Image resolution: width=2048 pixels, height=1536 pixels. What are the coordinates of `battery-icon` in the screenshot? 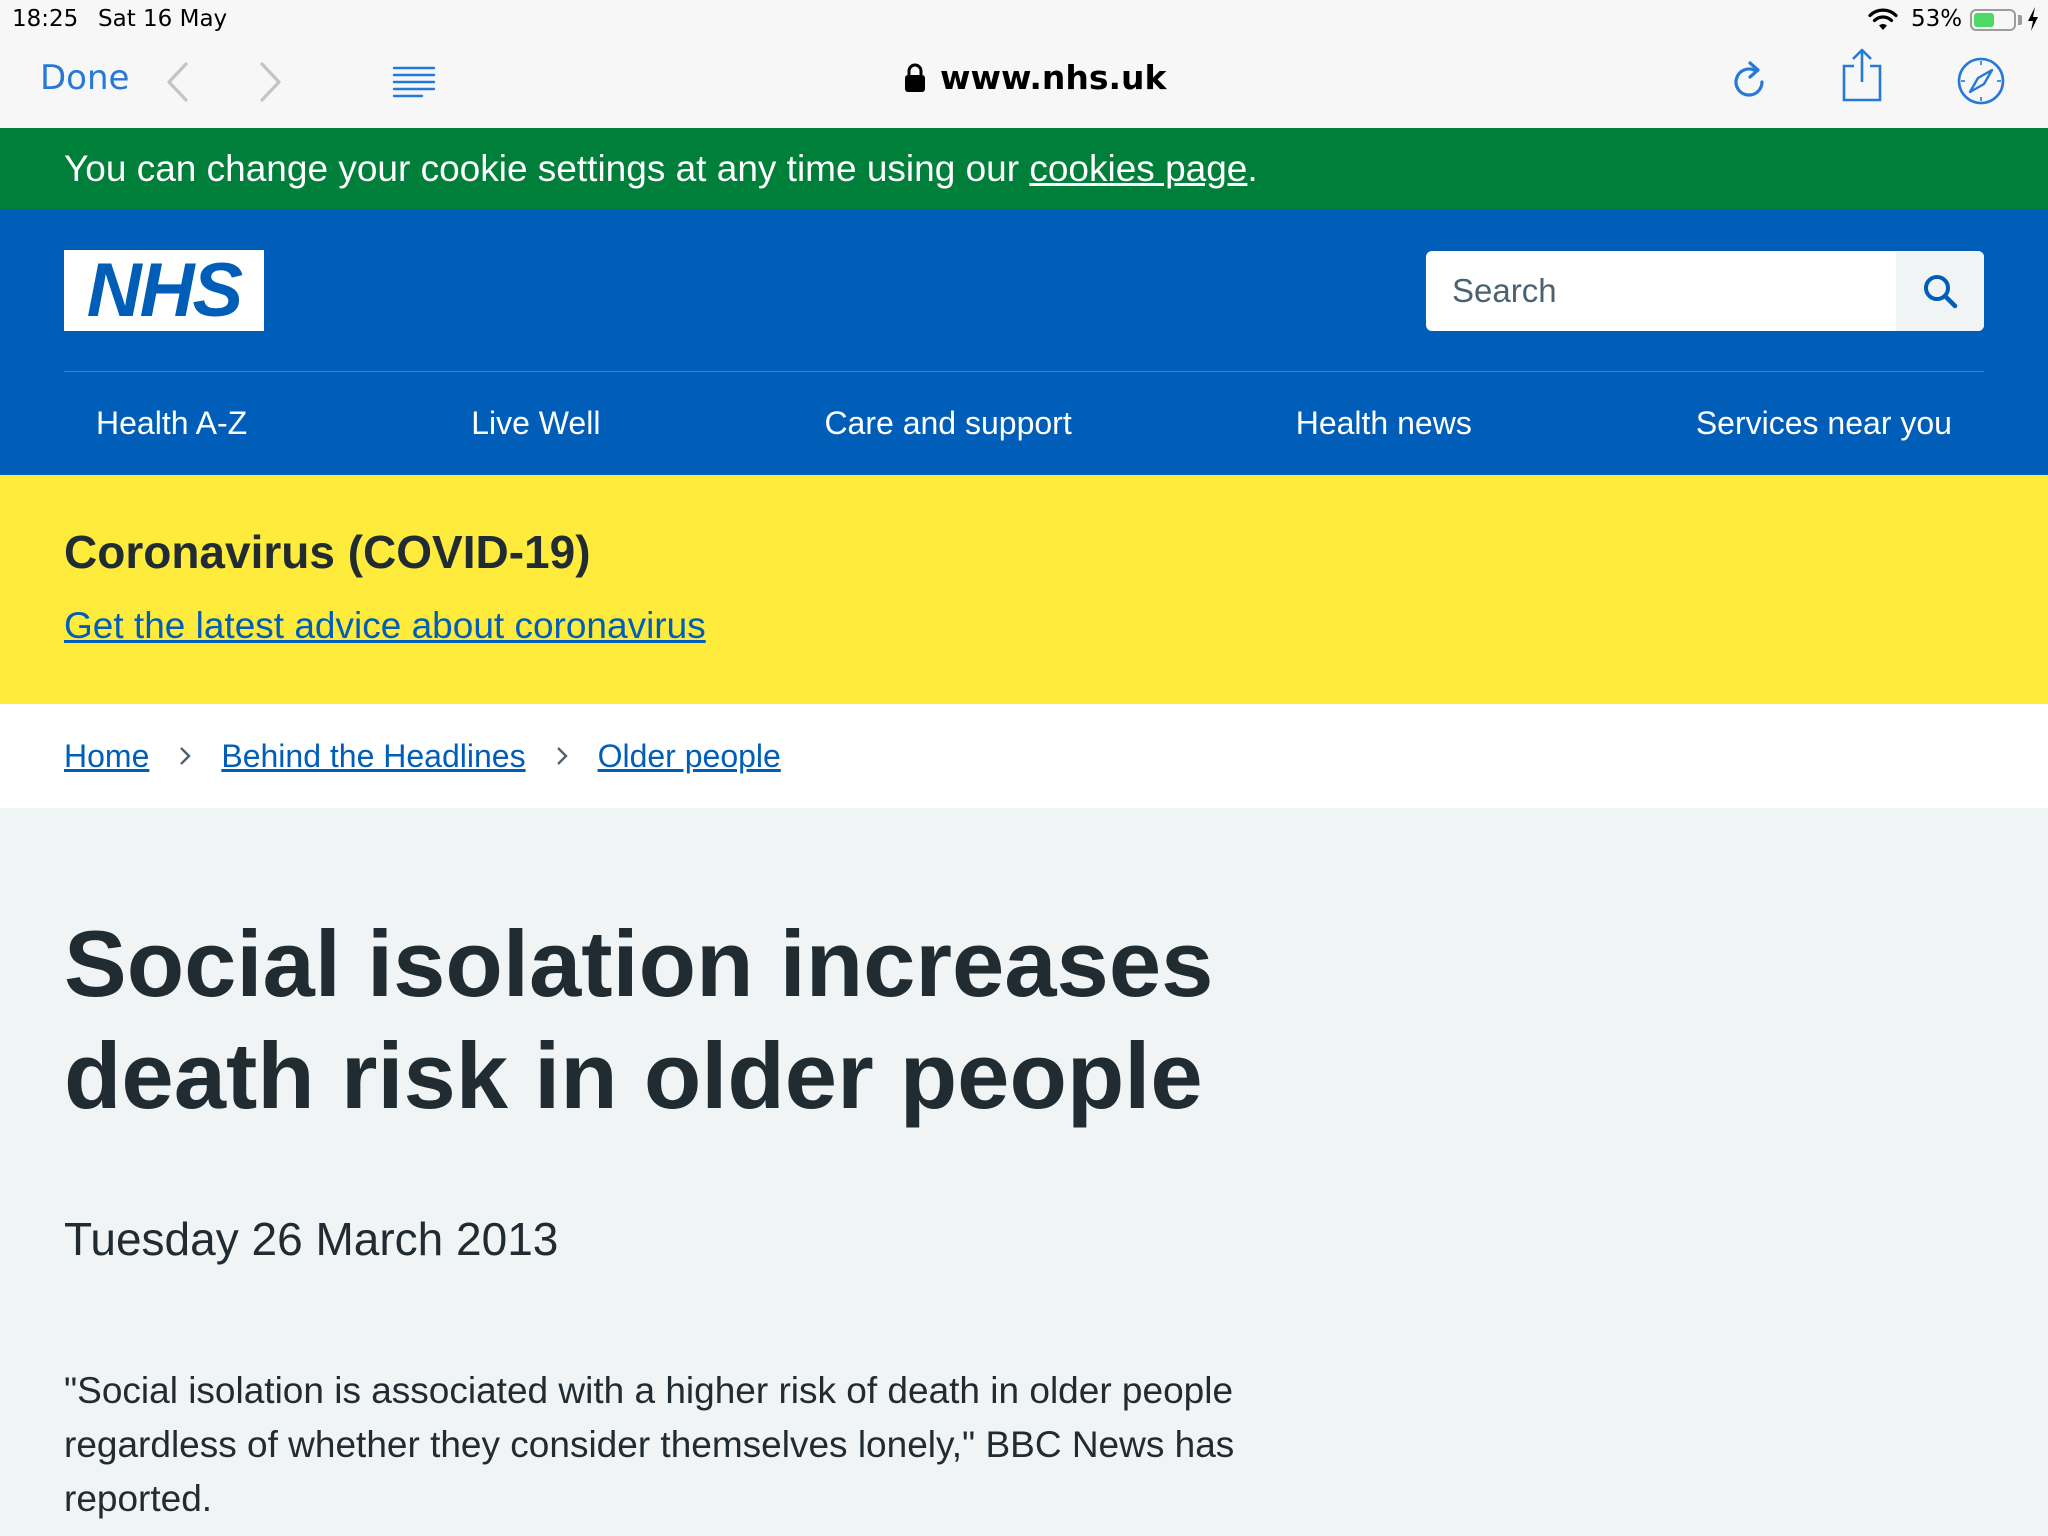 It's located at (1993, 20).